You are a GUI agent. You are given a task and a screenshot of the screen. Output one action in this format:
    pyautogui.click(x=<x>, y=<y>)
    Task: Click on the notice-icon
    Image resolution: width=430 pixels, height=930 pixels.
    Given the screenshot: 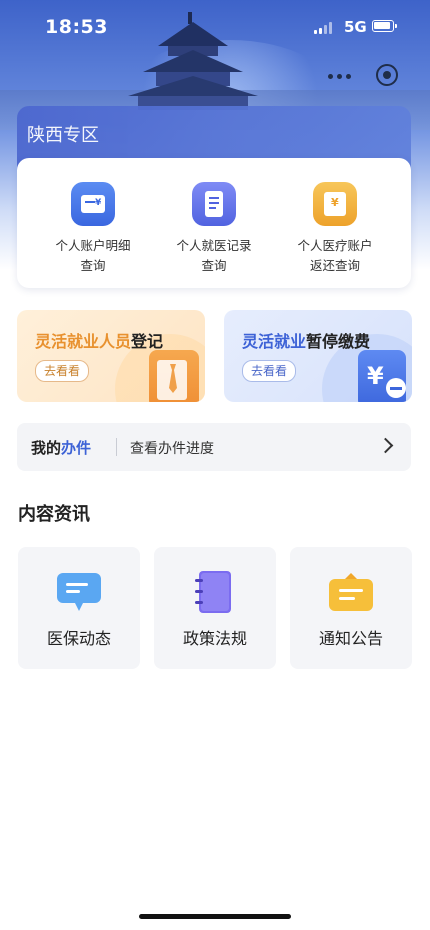 What is the action you would take?
    pyautogui.click(x=351, y=592)
    